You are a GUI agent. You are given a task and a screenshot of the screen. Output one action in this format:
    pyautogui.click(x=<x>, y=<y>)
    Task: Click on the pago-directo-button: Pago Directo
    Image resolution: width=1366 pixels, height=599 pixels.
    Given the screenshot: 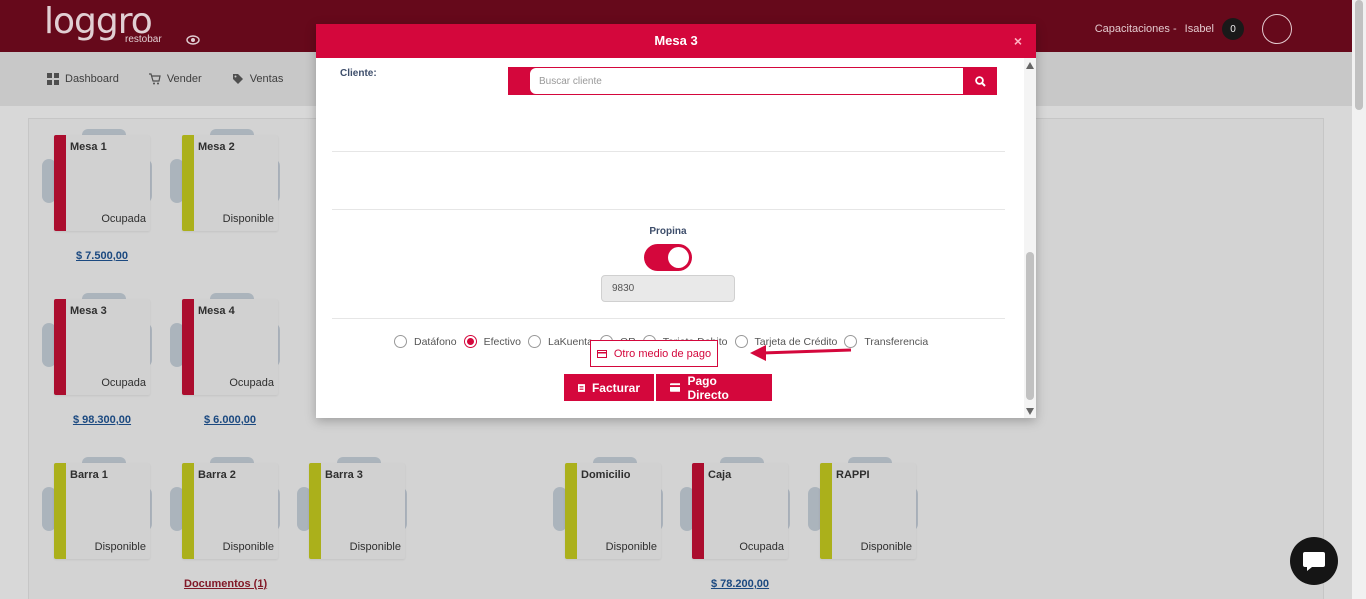 What is the action you would take?
    pyautogui.click(x=714, y=387)
    